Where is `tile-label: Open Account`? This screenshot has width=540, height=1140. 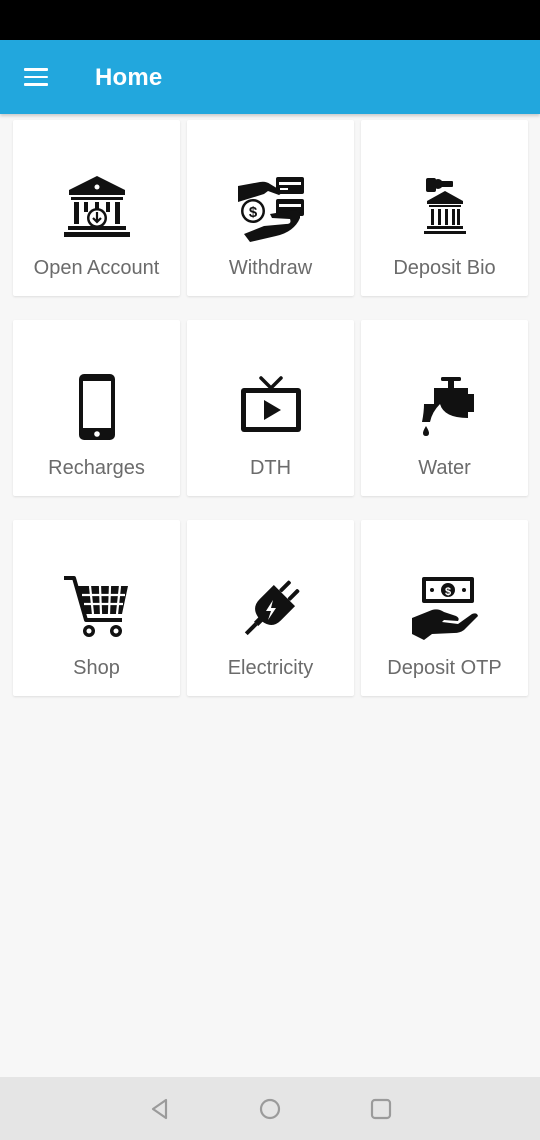
tile-label: Open Account is located at coordinates (96, 268).